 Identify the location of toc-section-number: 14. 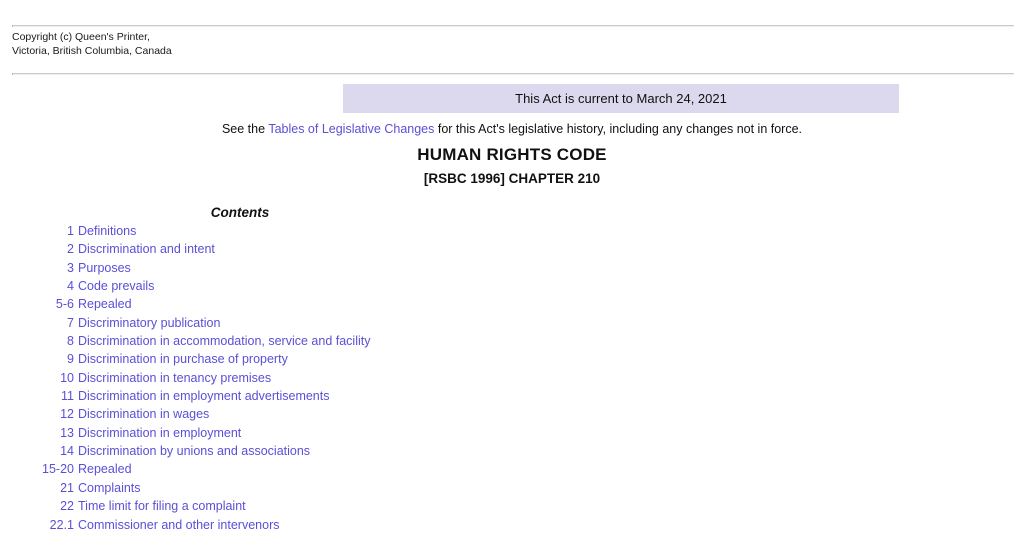
(67, 451).